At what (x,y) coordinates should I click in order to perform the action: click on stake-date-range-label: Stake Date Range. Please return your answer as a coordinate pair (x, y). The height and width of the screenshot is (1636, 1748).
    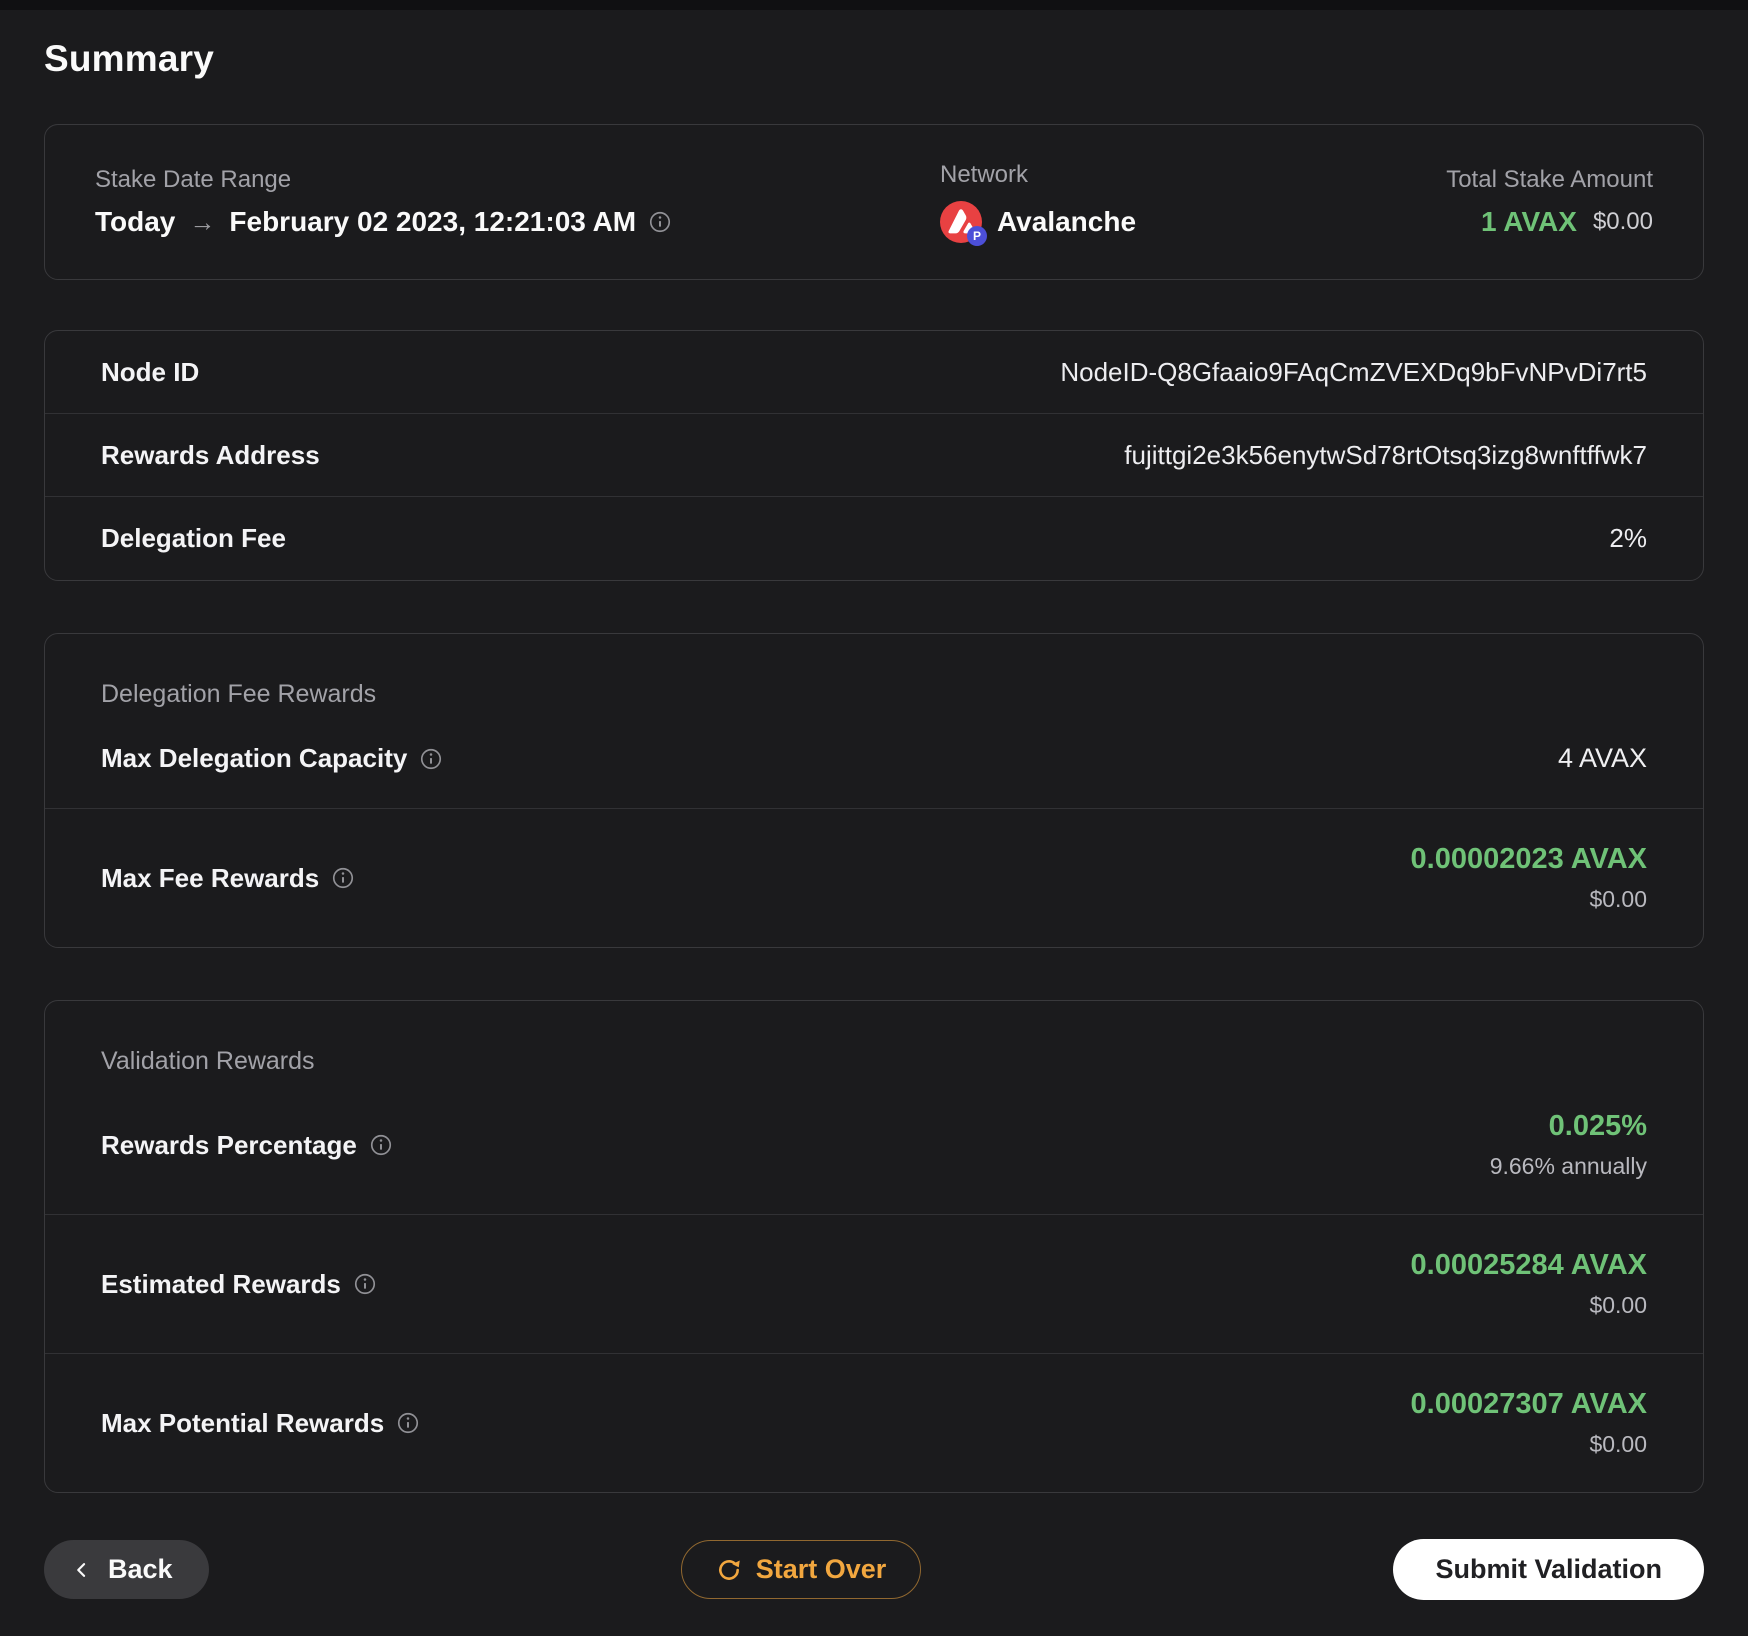
    Looking at the image, I should click on (193, 179).